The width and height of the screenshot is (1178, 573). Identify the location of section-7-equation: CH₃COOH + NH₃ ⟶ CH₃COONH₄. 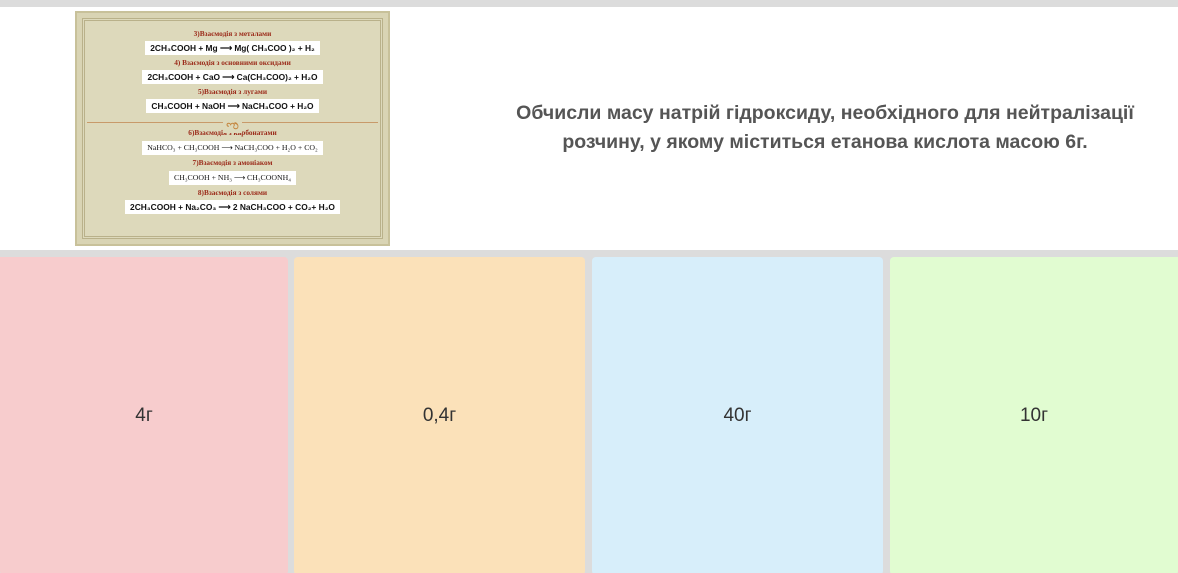
(232, 178).